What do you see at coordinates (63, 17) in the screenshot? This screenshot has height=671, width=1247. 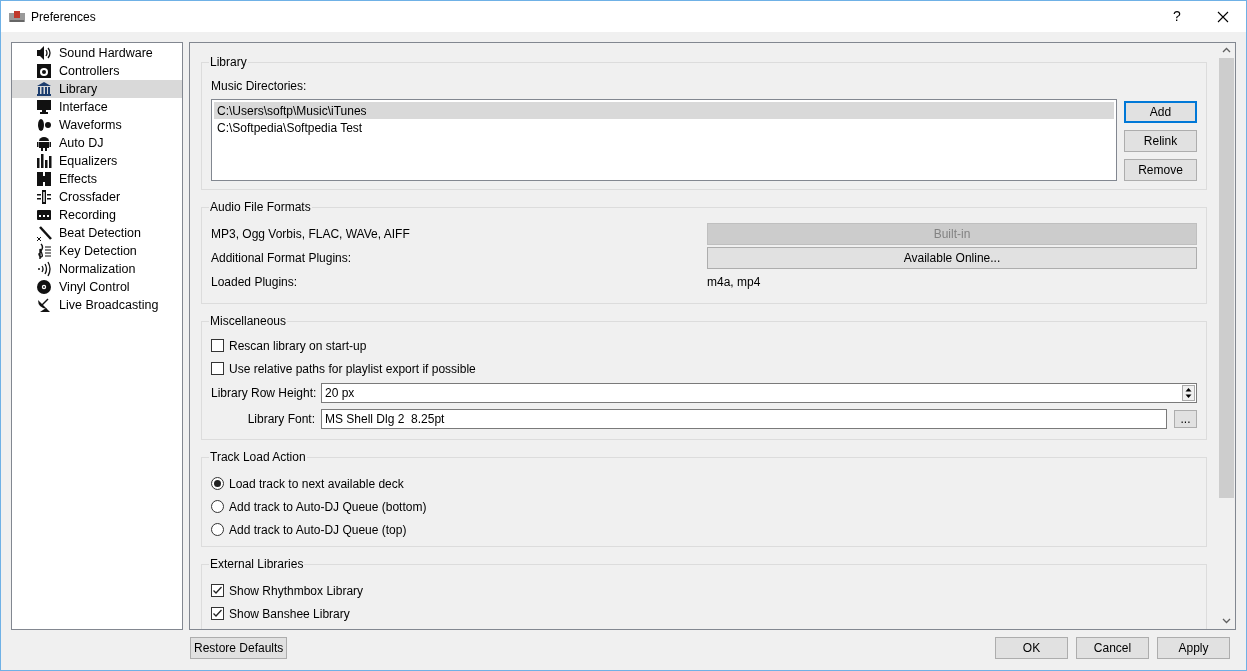 I see `window-title: Preferences` at bounding box center [63, 17].